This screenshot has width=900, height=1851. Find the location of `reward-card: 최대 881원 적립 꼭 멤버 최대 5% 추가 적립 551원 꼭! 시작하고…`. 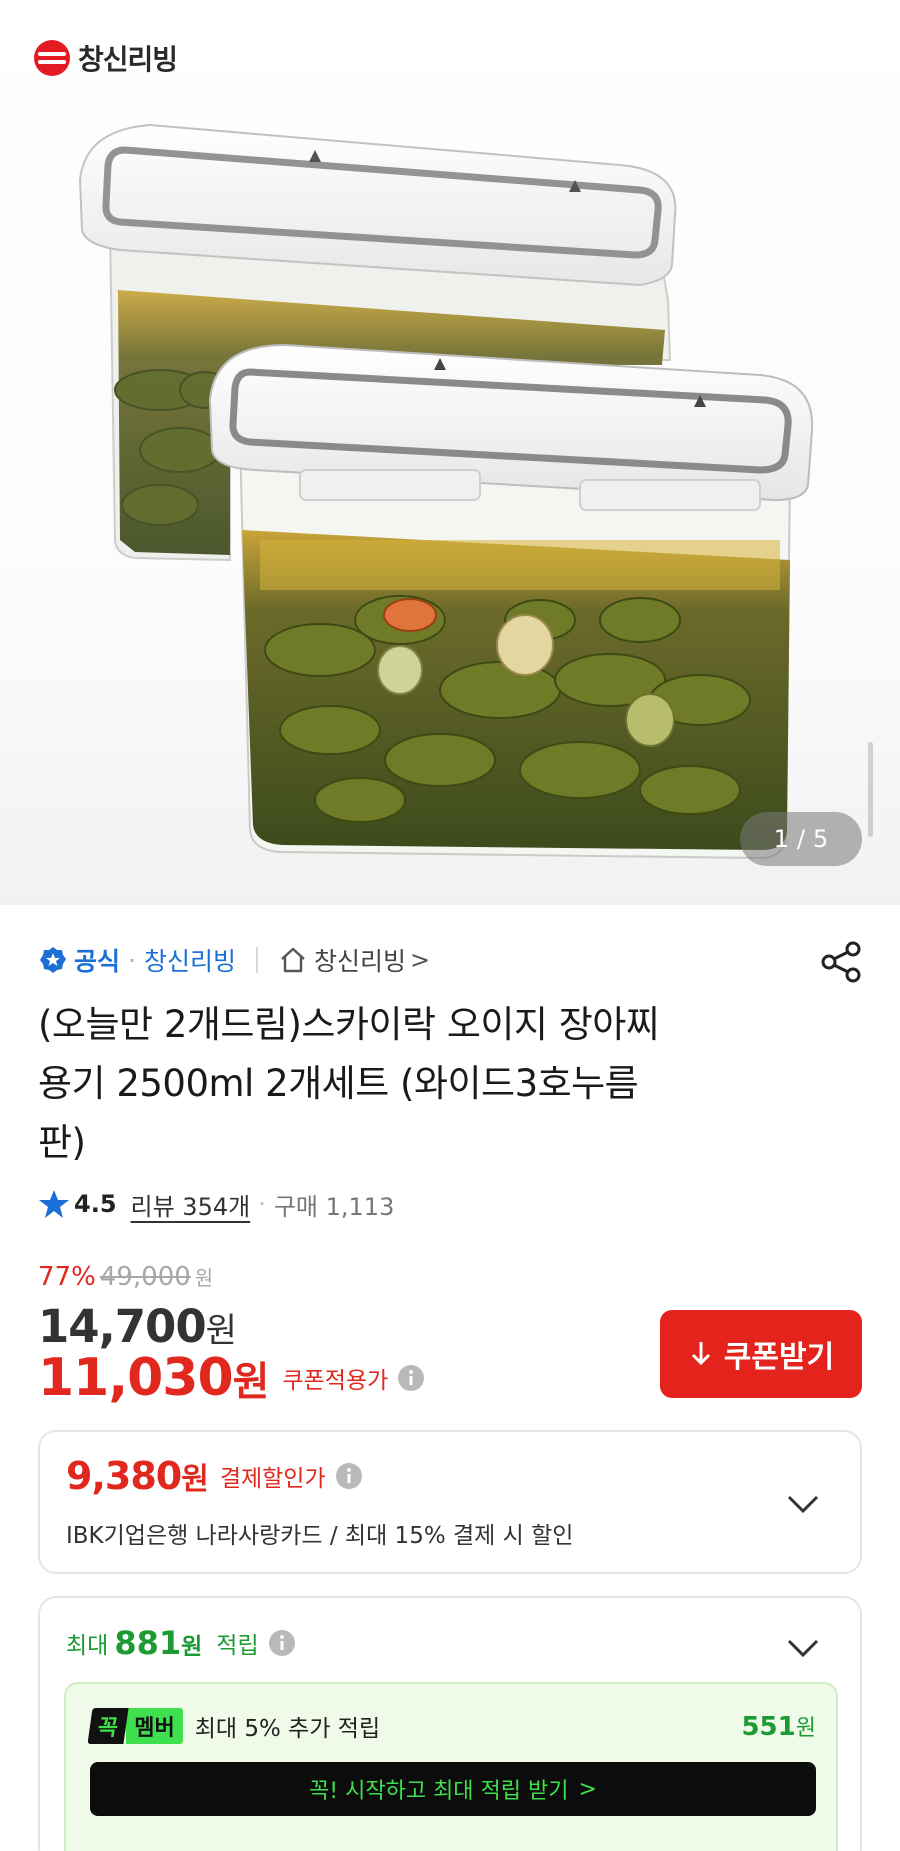

reward-card: 최대 881원 적립 꼭 멤버 최대 5% 추가 적립 551원 꼭! 시작하고… is located at coordinates (450, 1723).